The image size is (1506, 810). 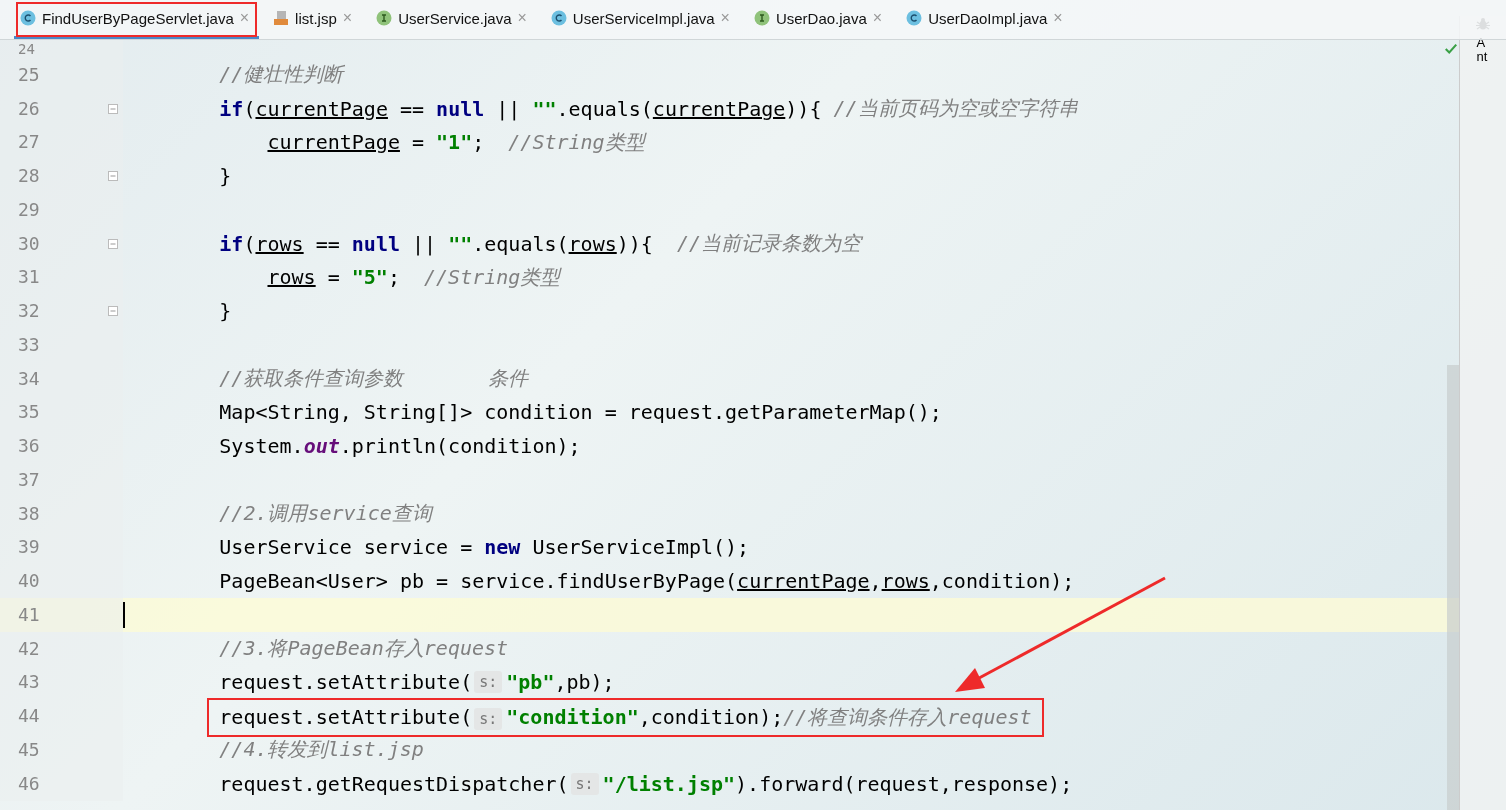 I want to click on editor-tab: UserService.java ×, so click(x=453, y=19).